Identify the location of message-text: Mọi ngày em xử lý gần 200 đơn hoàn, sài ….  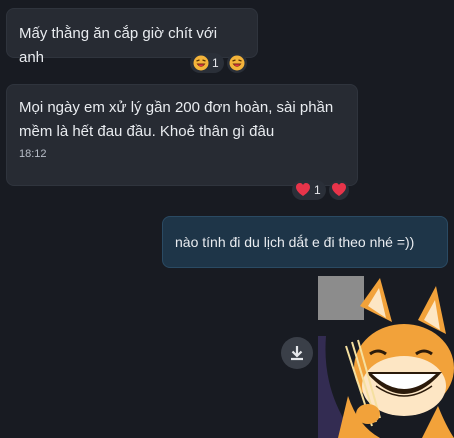
(176, 119).